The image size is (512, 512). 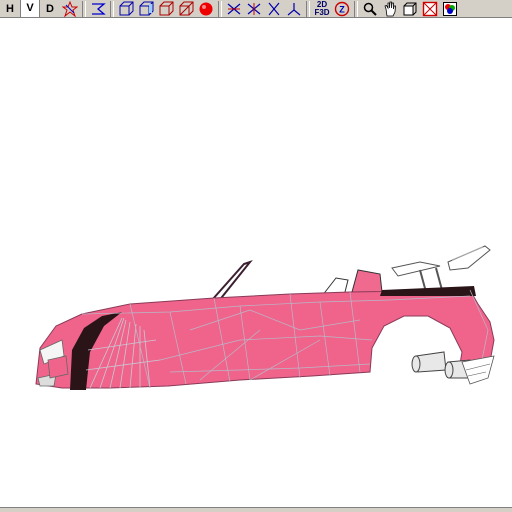 I want to click on axis-free-button, so click(x=294, y=9).